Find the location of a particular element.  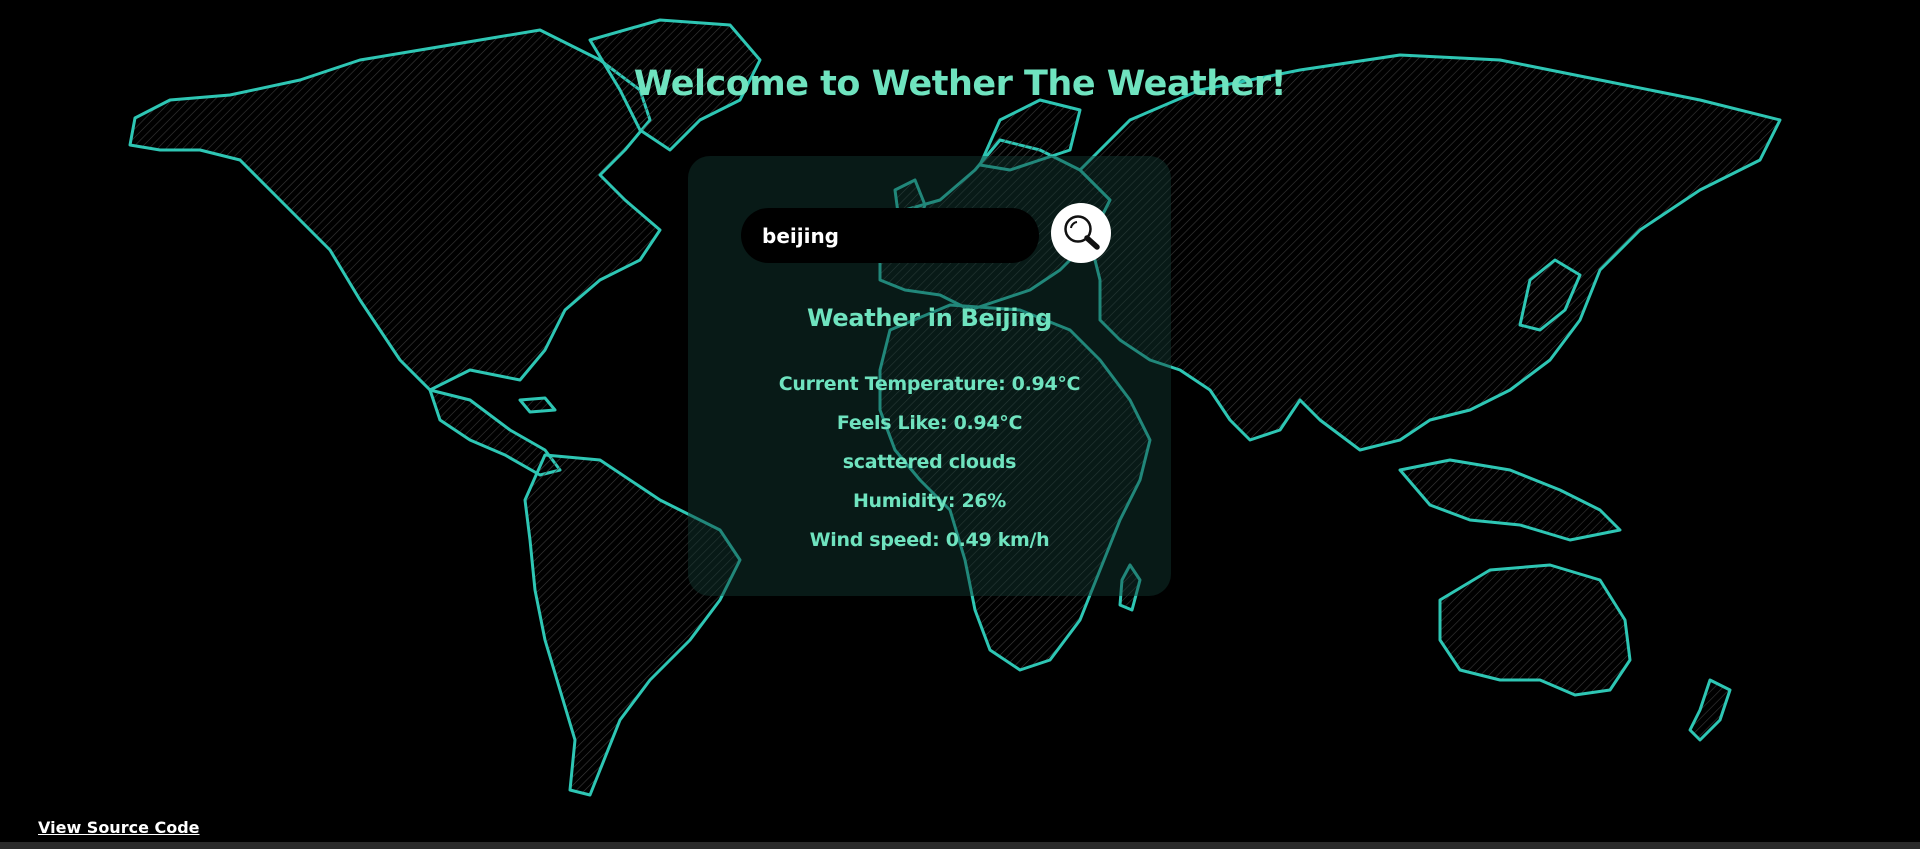

search-button is located at coordinates (1081, 233).